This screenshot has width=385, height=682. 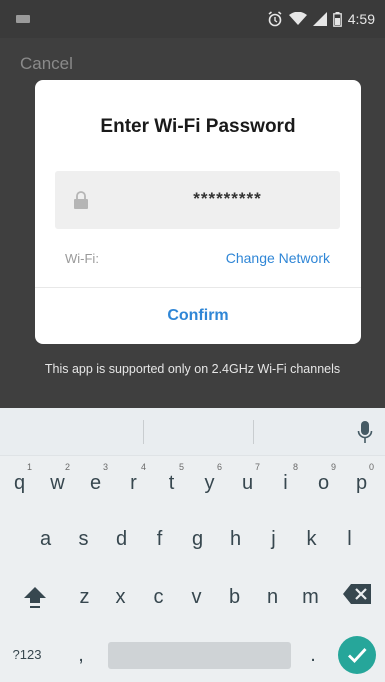 I want to click on key-label: i, so click(x=285, y=483).